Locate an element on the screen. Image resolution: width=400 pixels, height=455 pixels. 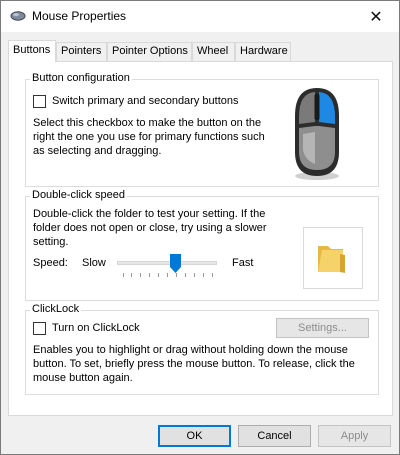
cancel-button: Cancel is located at coordinates (274, 436).